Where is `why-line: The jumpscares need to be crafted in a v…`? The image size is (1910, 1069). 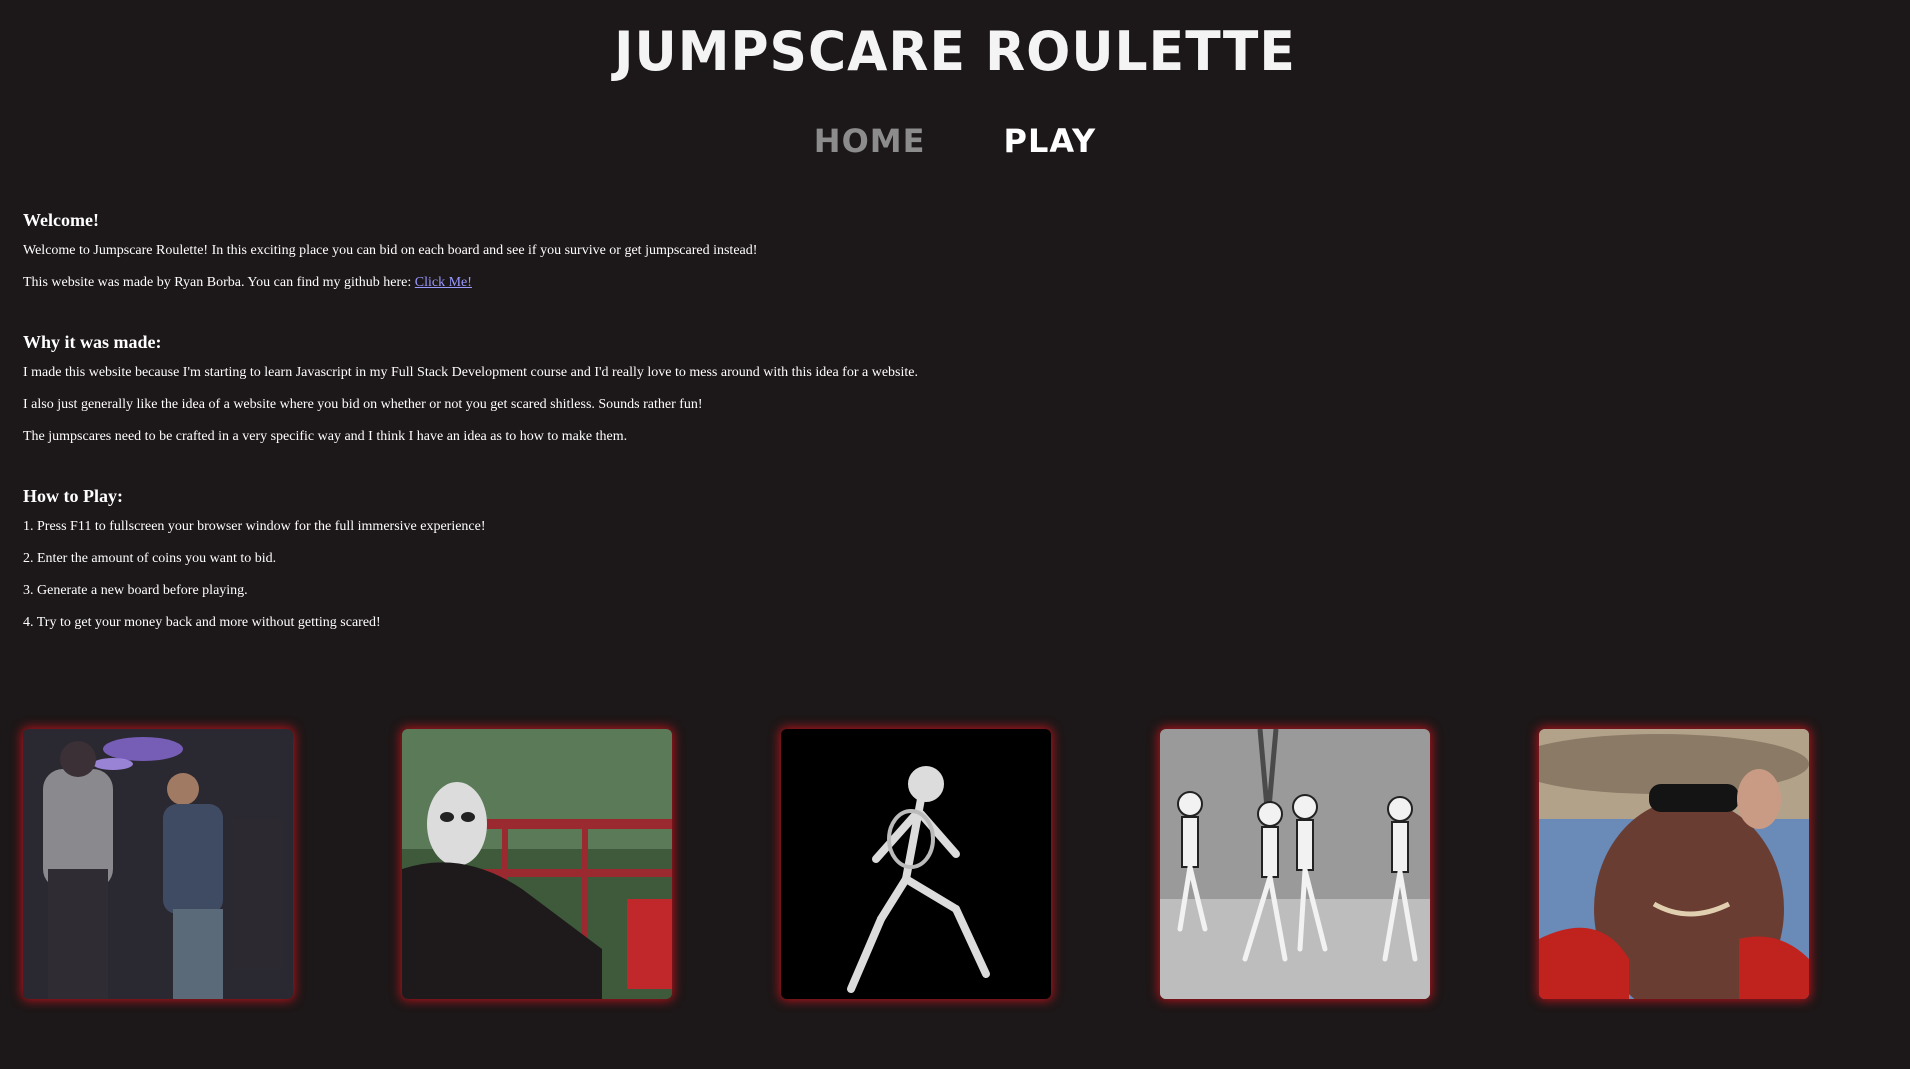 why-line: The jumpscares need to be crafted in a v… is located at coordinates (325, 436).